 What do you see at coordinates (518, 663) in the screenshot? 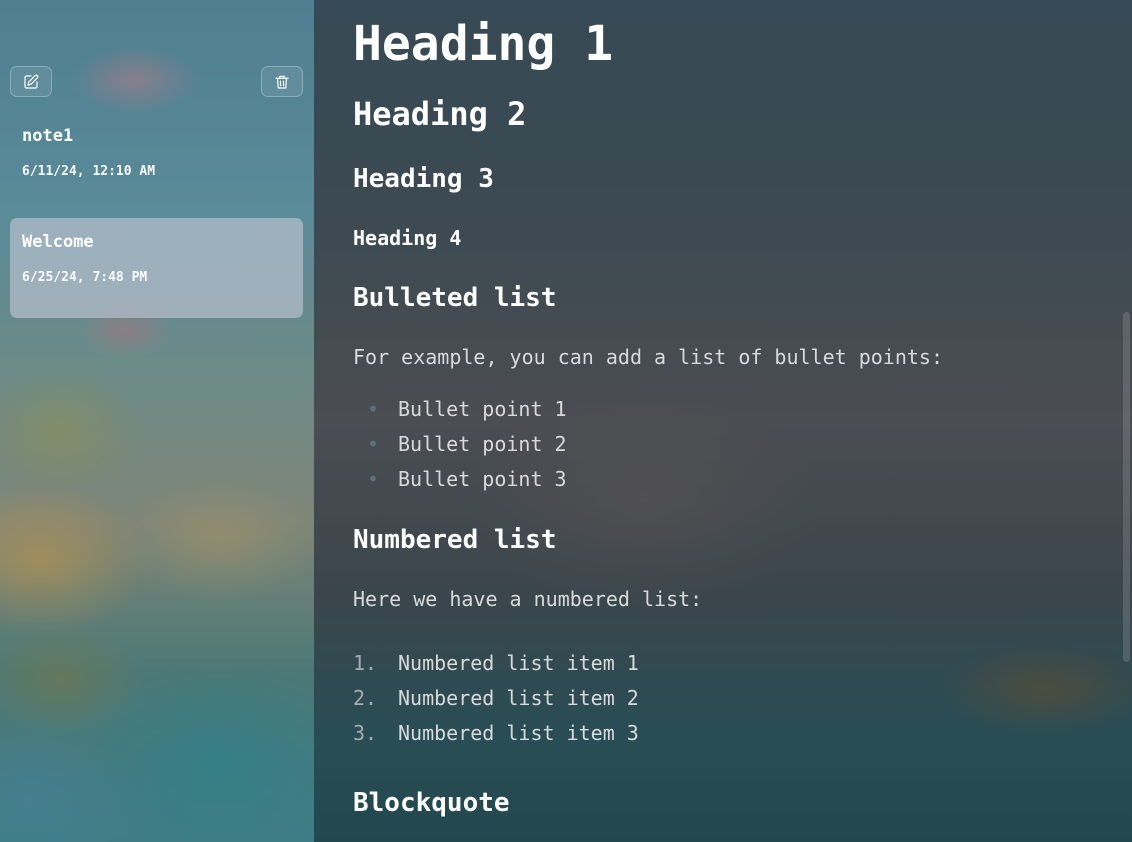
I see `numbered-item-text: Numbered list item 1` at bounding box center [518, 663].